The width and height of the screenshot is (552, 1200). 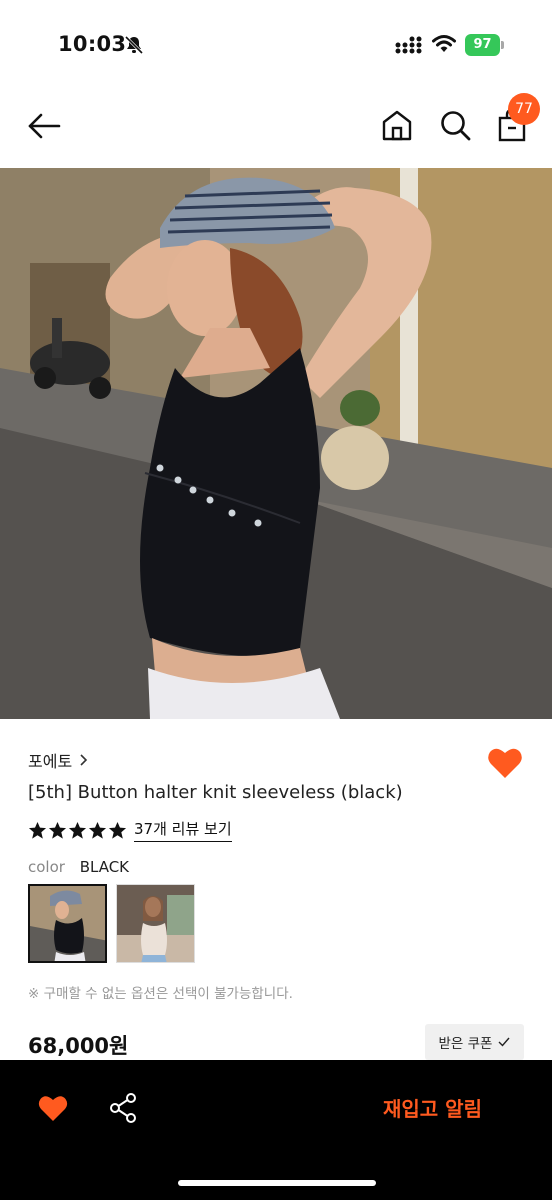 What do you see at coordinates (455, 125) in the screenshot?
I see `search-icon` at bounding box center [455, 125].